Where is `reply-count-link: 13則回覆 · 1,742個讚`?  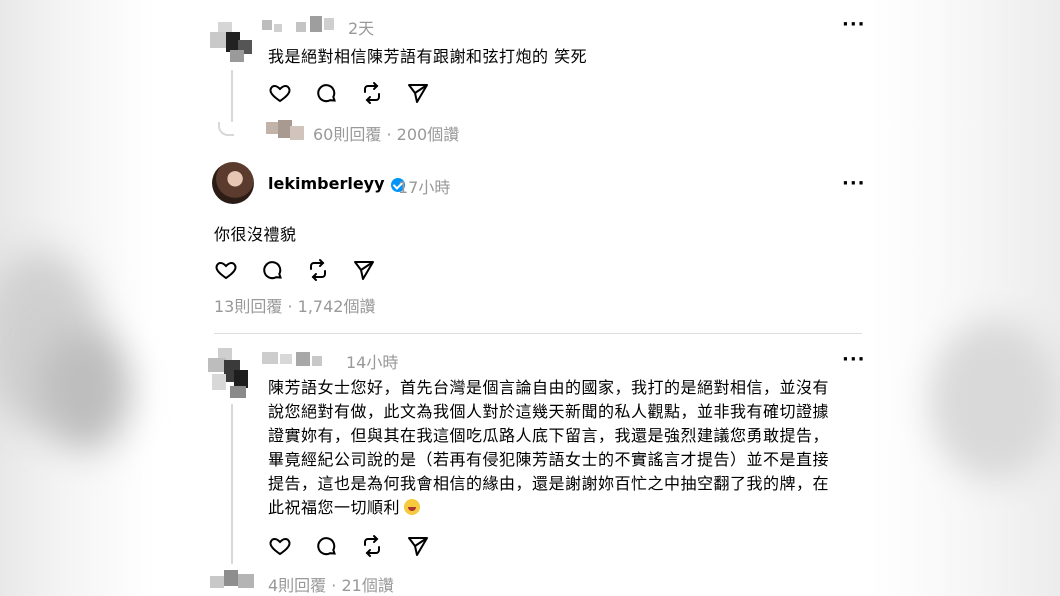
reply-count-link: 13則回覆 · 1,742個讚 is located at coordinates (294, 305).